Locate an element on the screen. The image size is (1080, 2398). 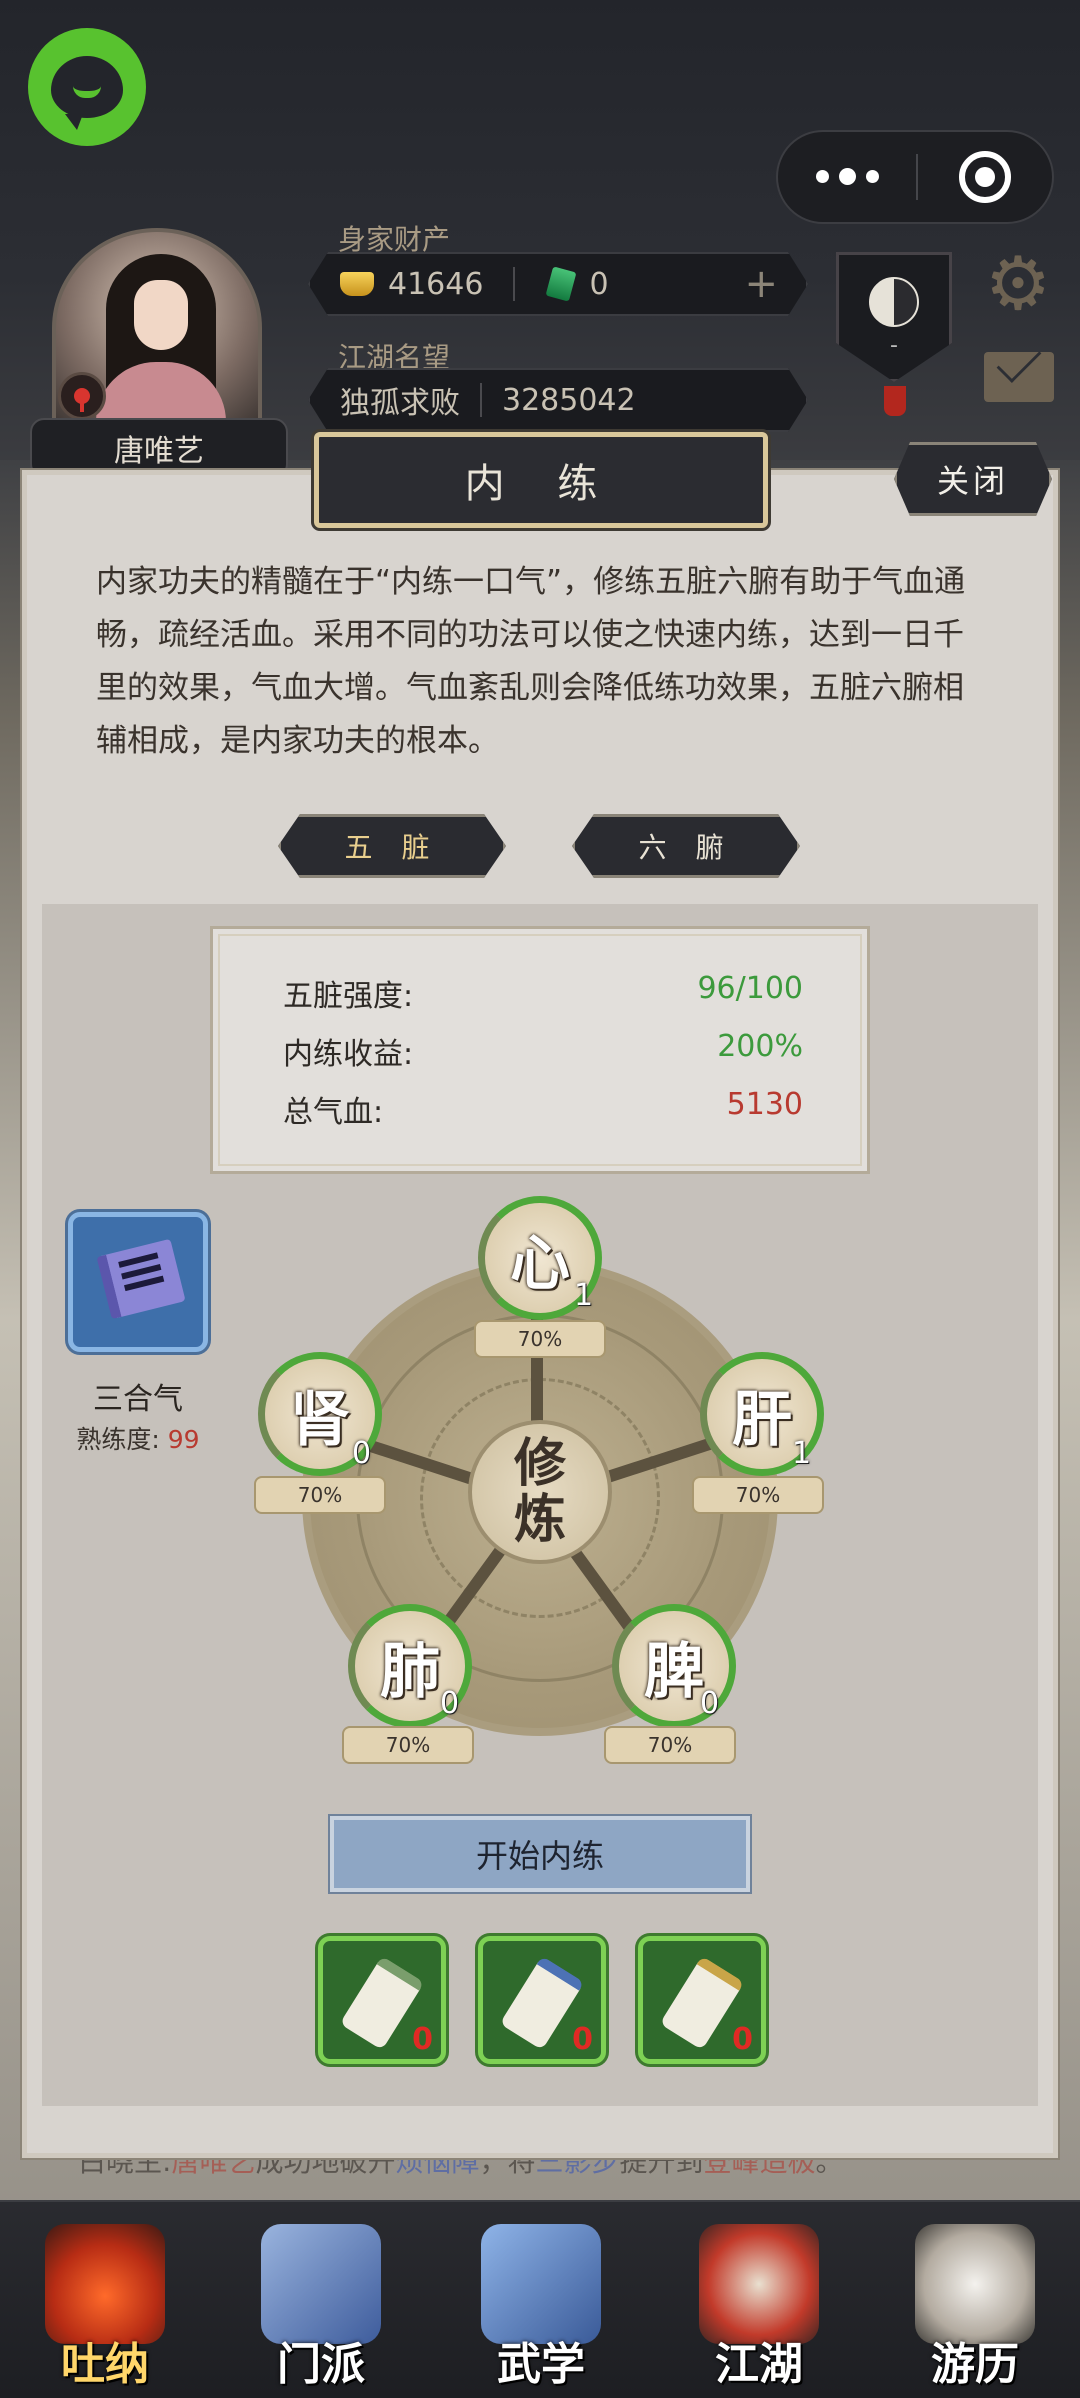
player-name: 唐唯艺 is located at coordinates (159, 448).